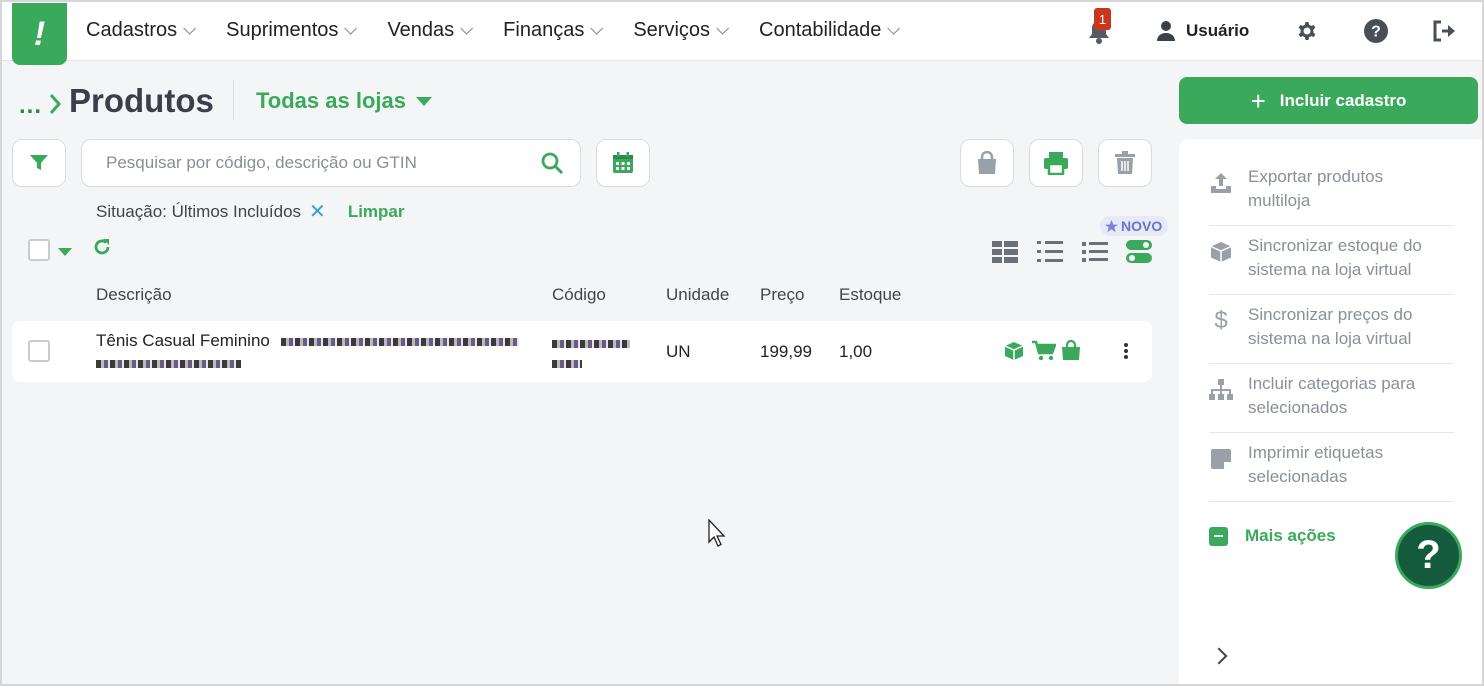  Describe the element at coordinates (183, 340) in the screenshot. I see `product-name: Tênis Casual Feminino` at that location.